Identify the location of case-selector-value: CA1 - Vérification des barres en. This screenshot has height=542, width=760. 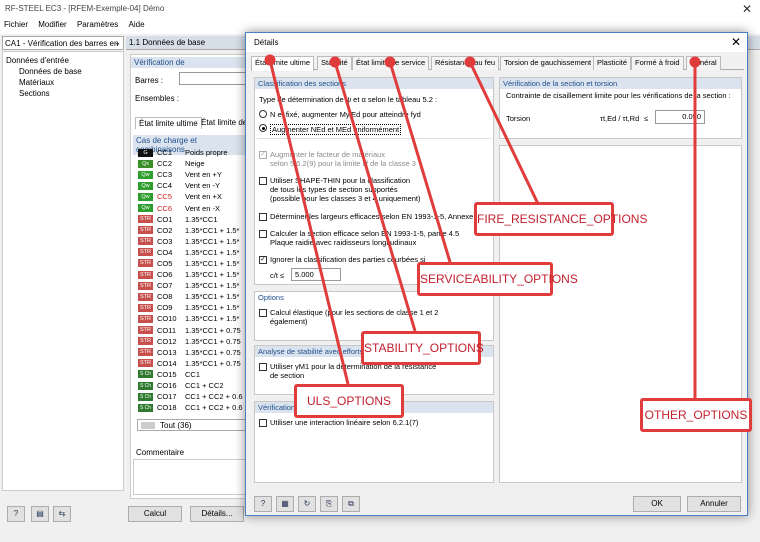
(62, 43).